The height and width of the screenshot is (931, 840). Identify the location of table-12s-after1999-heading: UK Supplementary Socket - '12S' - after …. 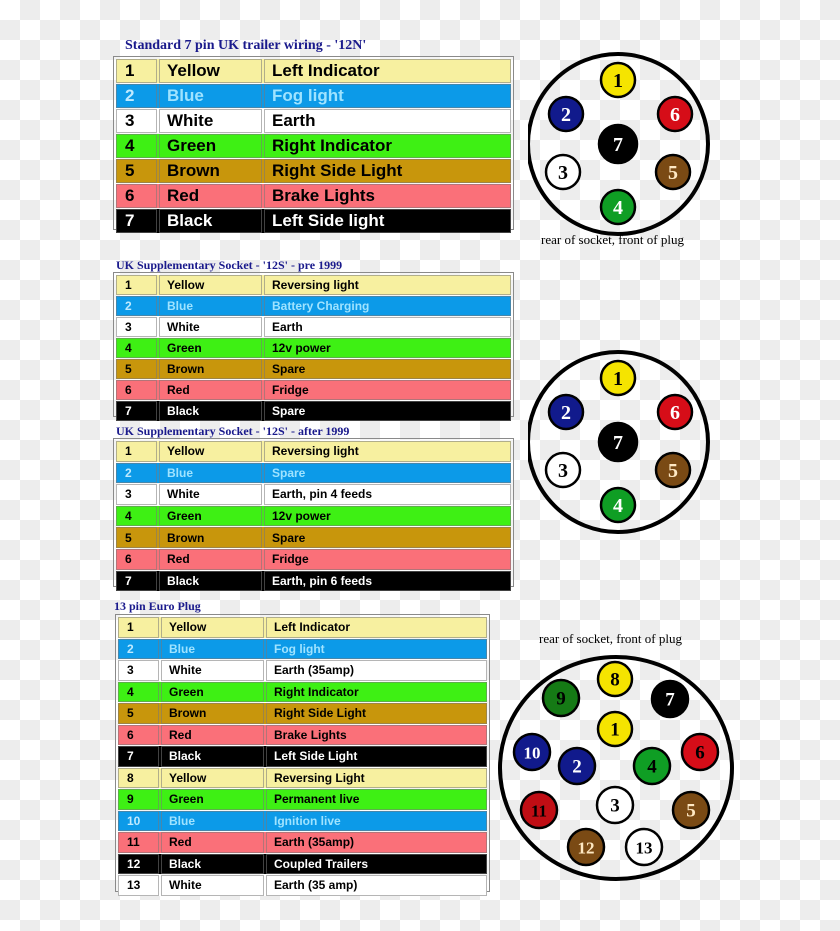
(233, 431).